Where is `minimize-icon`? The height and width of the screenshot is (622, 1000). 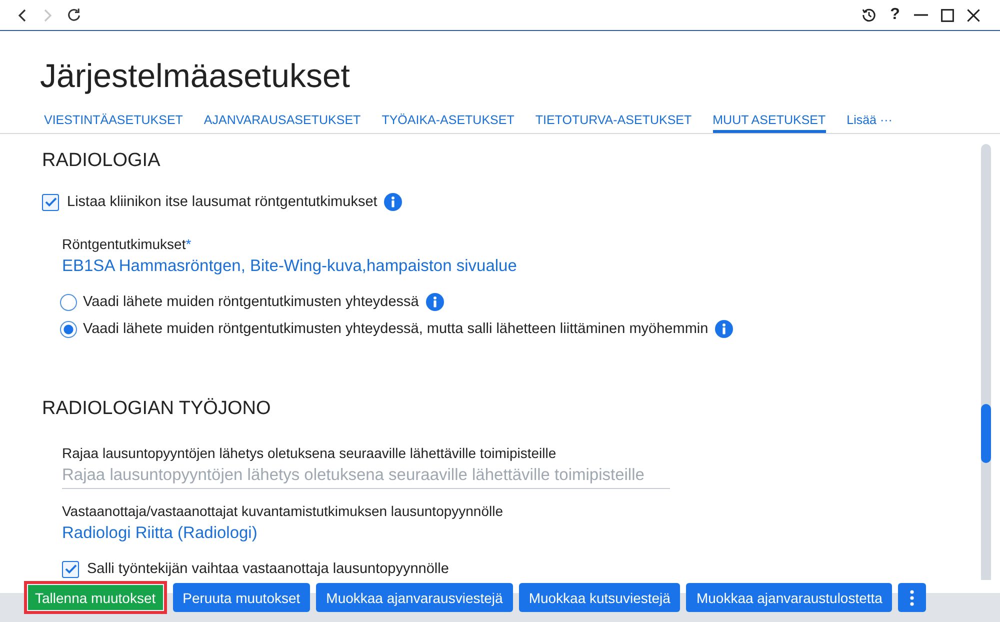
minimize-icon is located at coordinates (921, 15).